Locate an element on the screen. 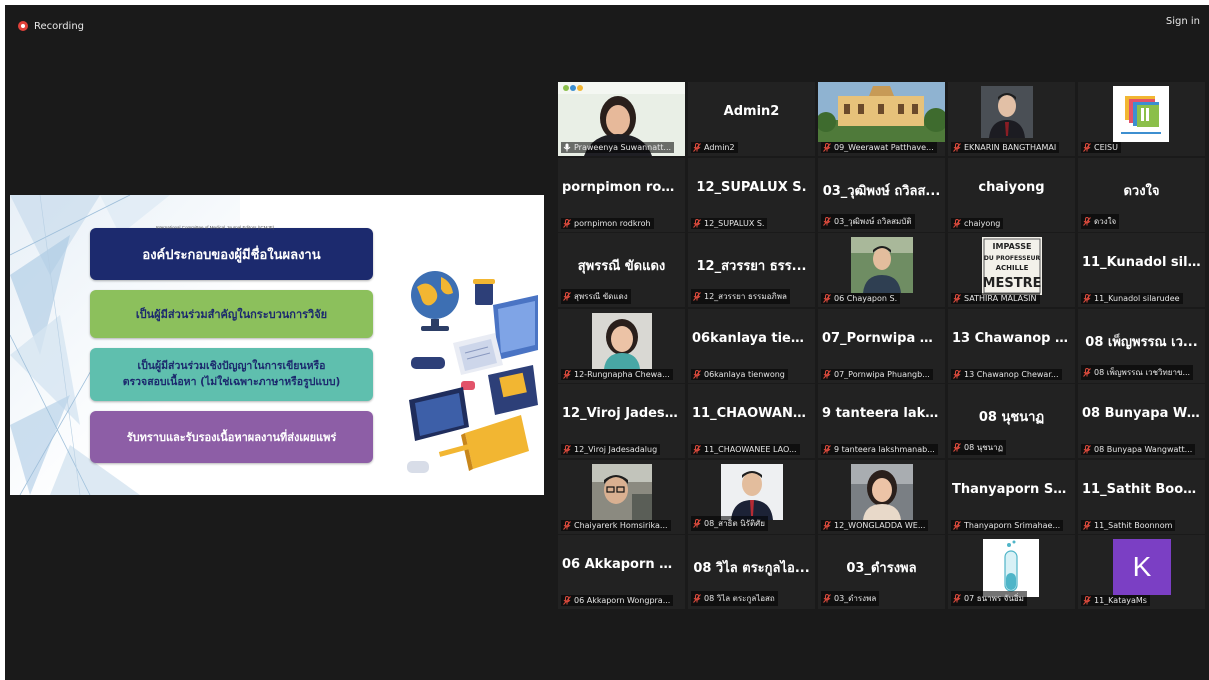 This screenshot has height=680, width=1209. participant-tile: 11_Sathit Boon... 11_Sathit Boonnom is located at coordinates (1141, 496).